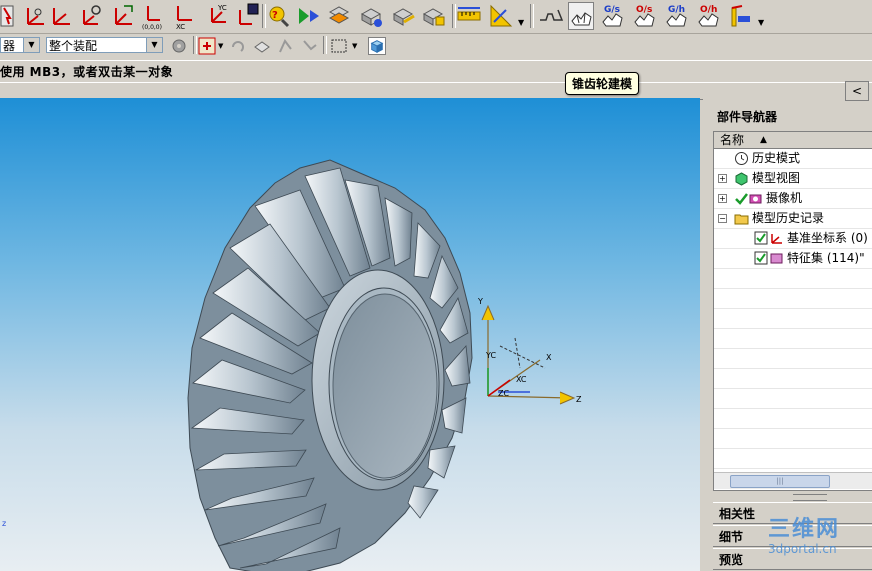 This screenshot has width=872, height=571. I want to click on wcs-triad: Y Z X YC XC ZC, so click(529, 351).